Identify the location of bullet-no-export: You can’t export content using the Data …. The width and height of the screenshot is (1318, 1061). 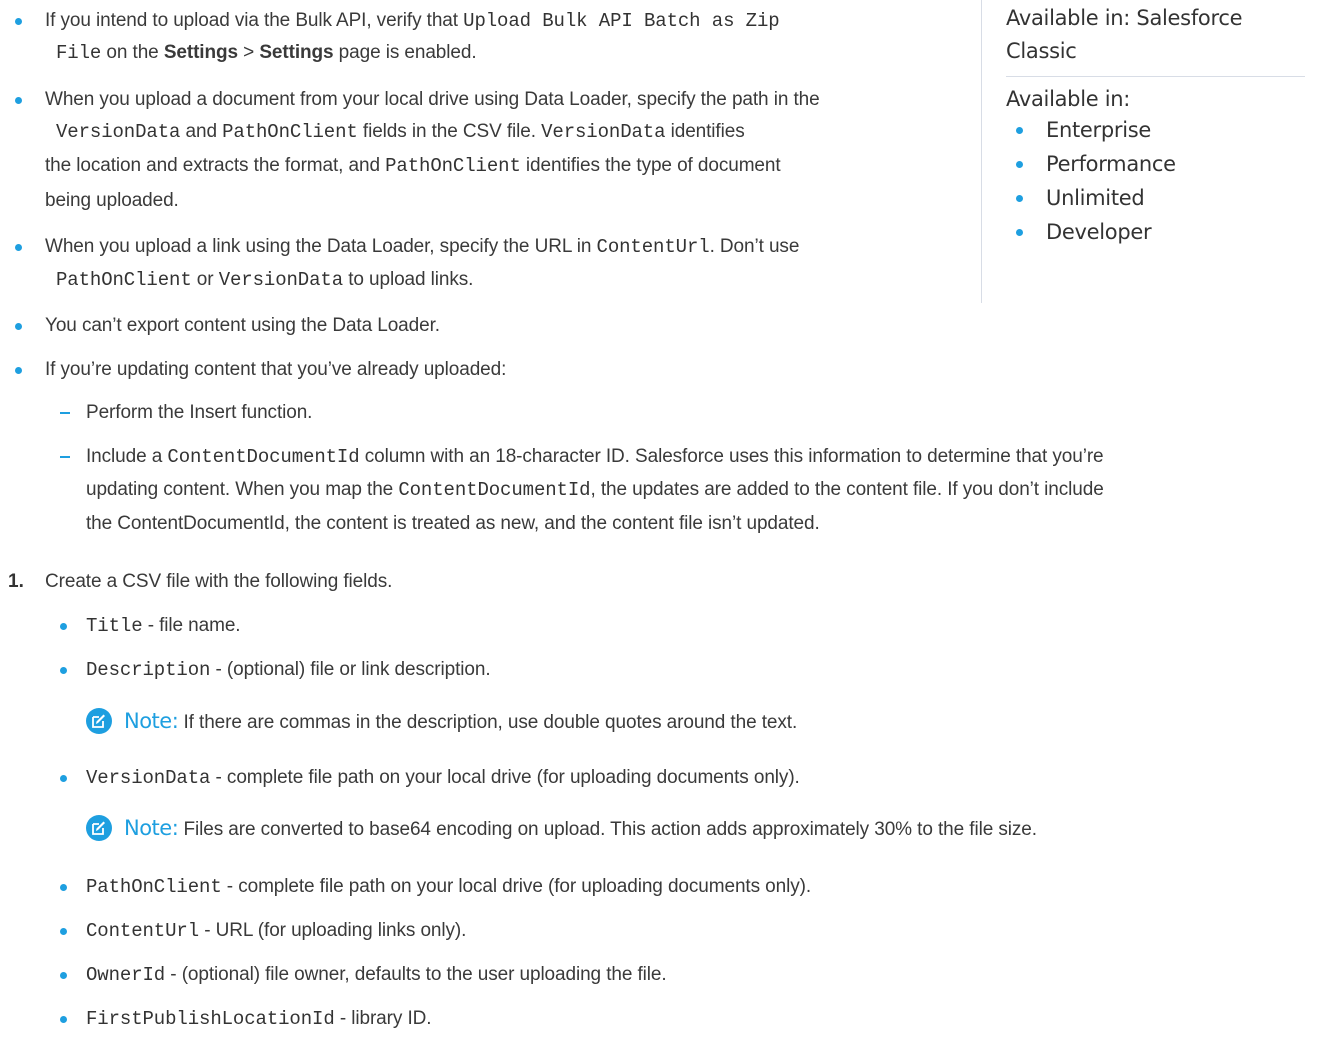
(242, 325).